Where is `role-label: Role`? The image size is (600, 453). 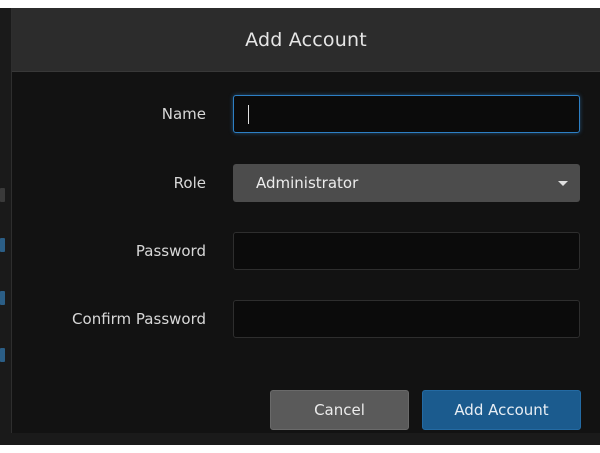
role-label: Role is located at coordinates (189, 183).